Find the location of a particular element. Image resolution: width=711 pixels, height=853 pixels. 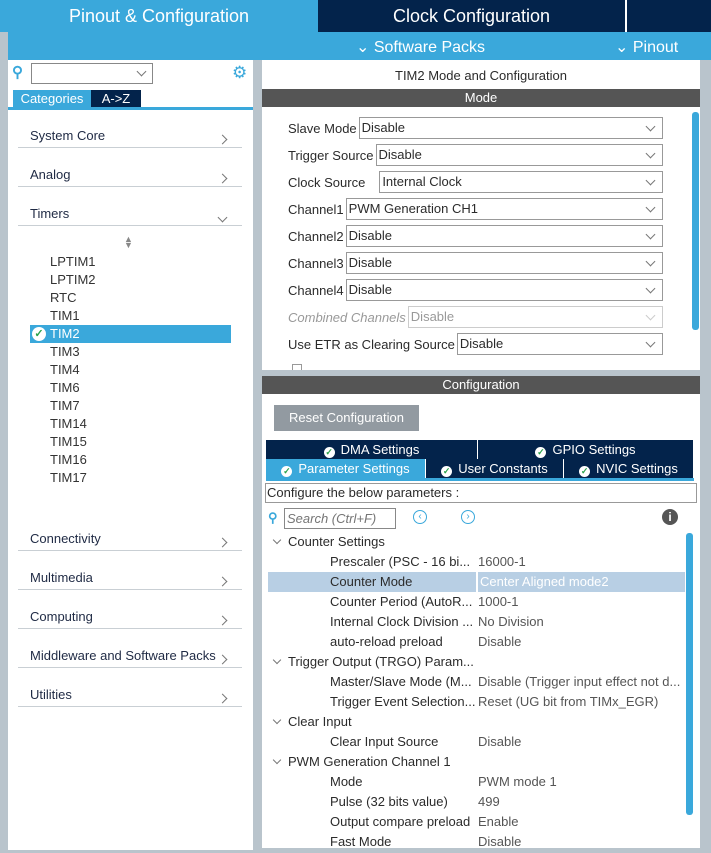

search-combo is located at coordinates (92, 73).